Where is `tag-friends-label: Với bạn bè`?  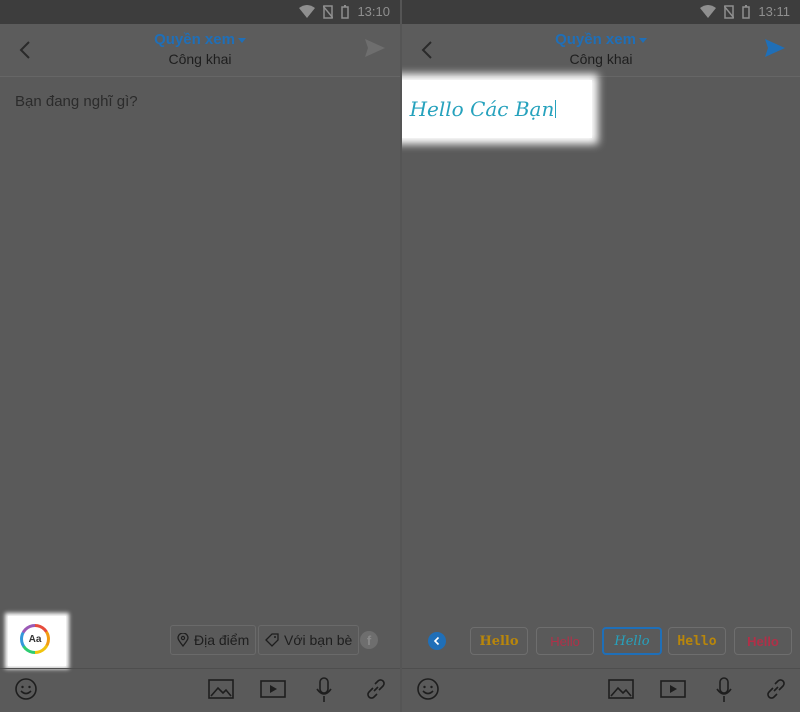 tag-friends-label: Với bạn bè is located at coordinates (318, 640).